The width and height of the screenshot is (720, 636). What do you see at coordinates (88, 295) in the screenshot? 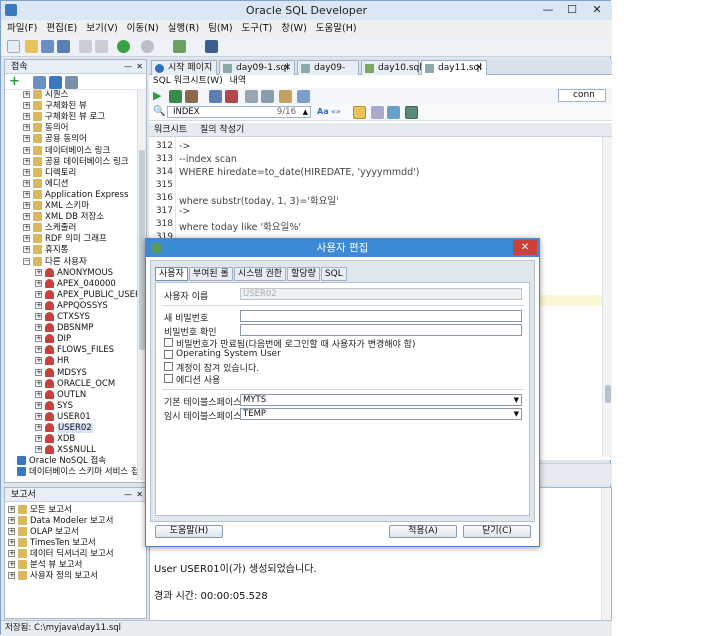
I see `tree-item: + APEX_PUBLIC_USER` at bounding box center [88, 295].